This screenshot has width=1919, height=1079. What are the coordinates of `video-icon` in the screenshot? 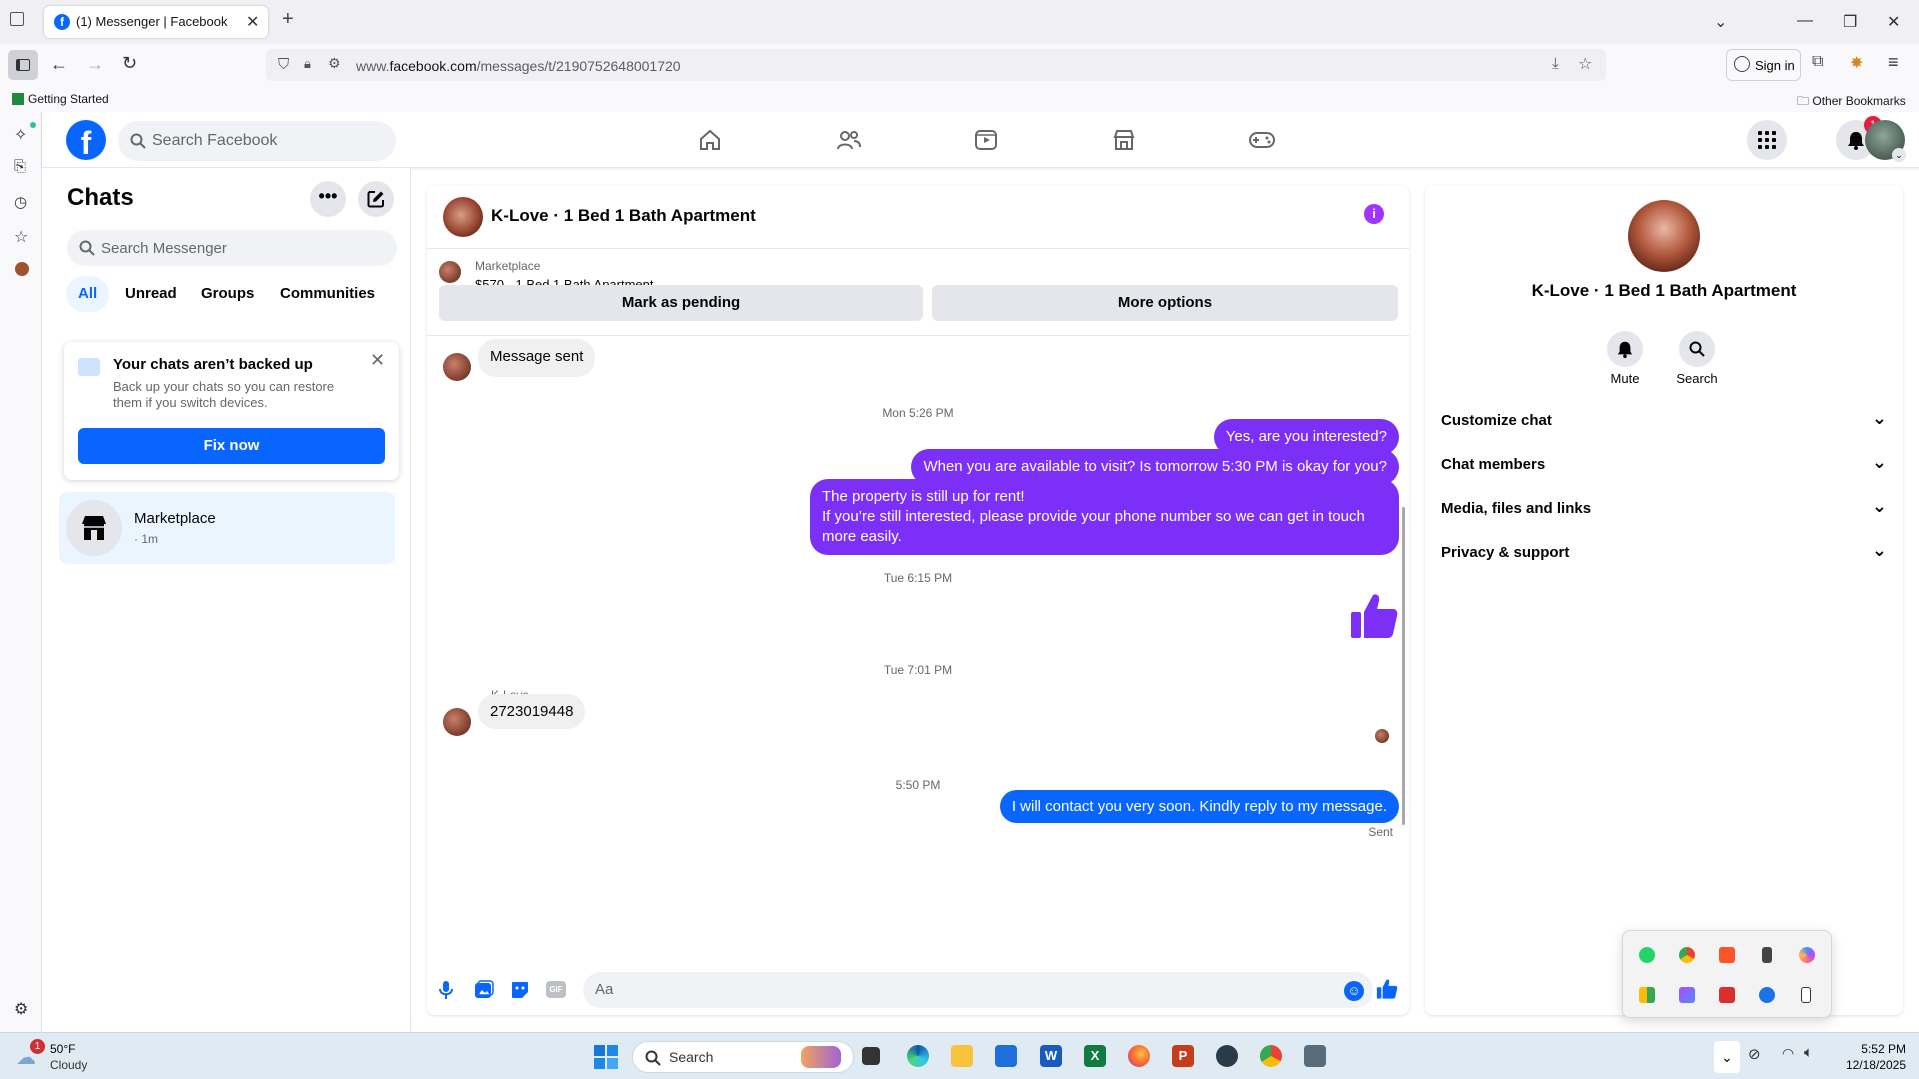 It's located at (986, 140).